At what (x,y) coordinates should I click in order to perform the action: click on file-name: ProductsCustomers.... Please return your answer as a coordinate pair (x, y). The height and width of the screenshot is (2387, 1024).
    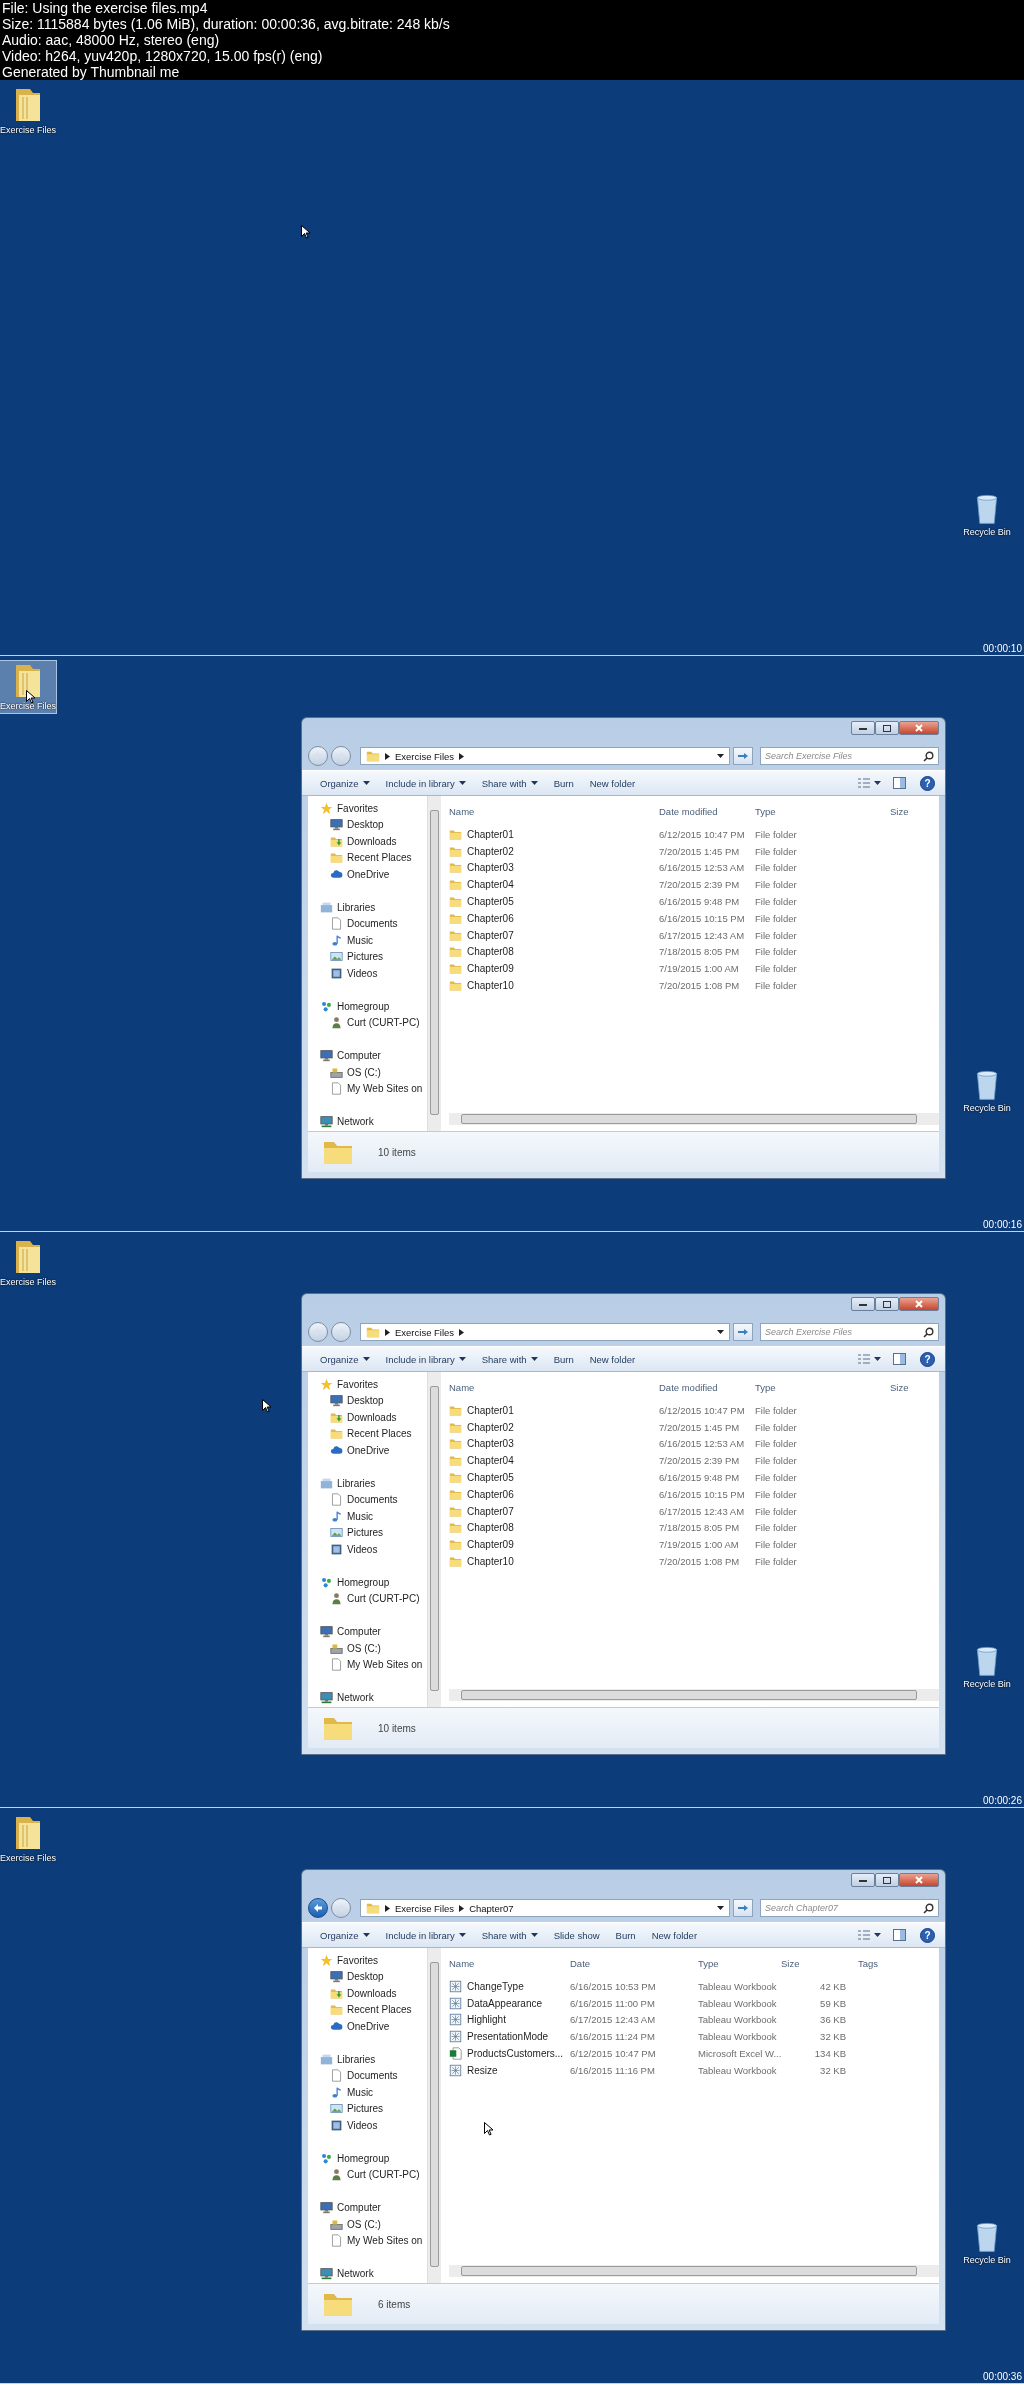
    Looking at the image, I should click on (515, 2054).